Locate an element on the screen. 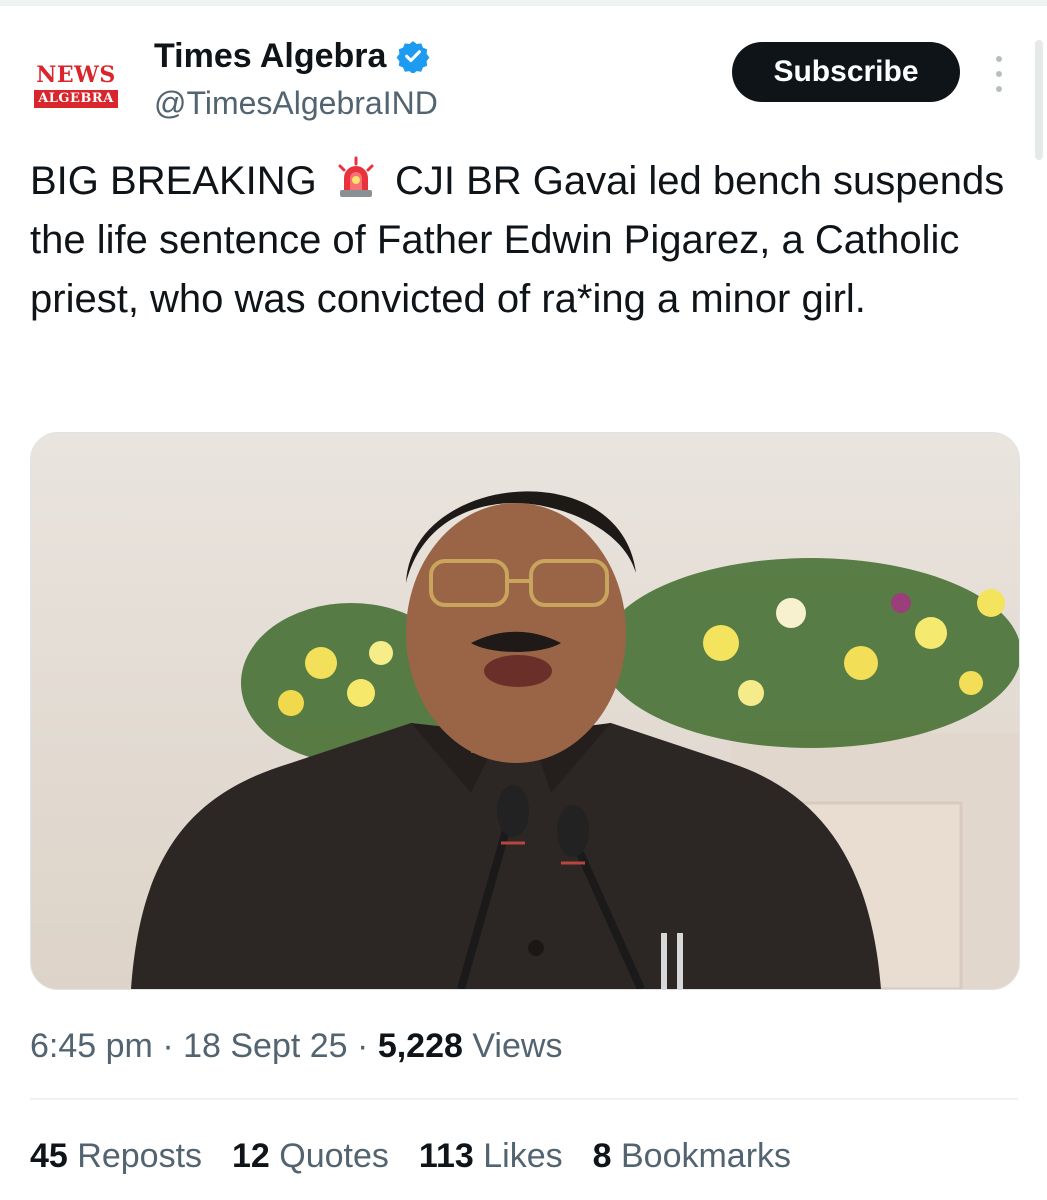 This screenshot has width=1047, height=1200. reposts-label: Reposts is located at coordinates (140, 1156).